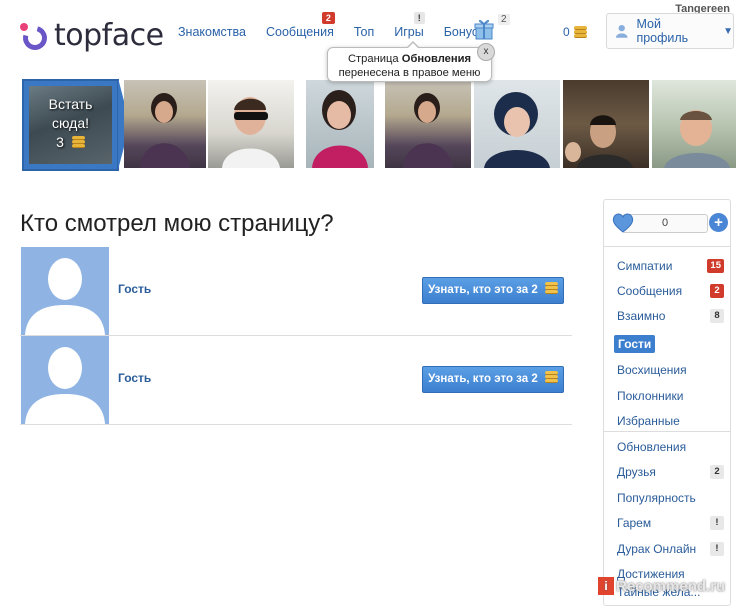 This screenshot has height=606, width=736. I want to click on nav-item-games: Игры!, so click(409, 25).